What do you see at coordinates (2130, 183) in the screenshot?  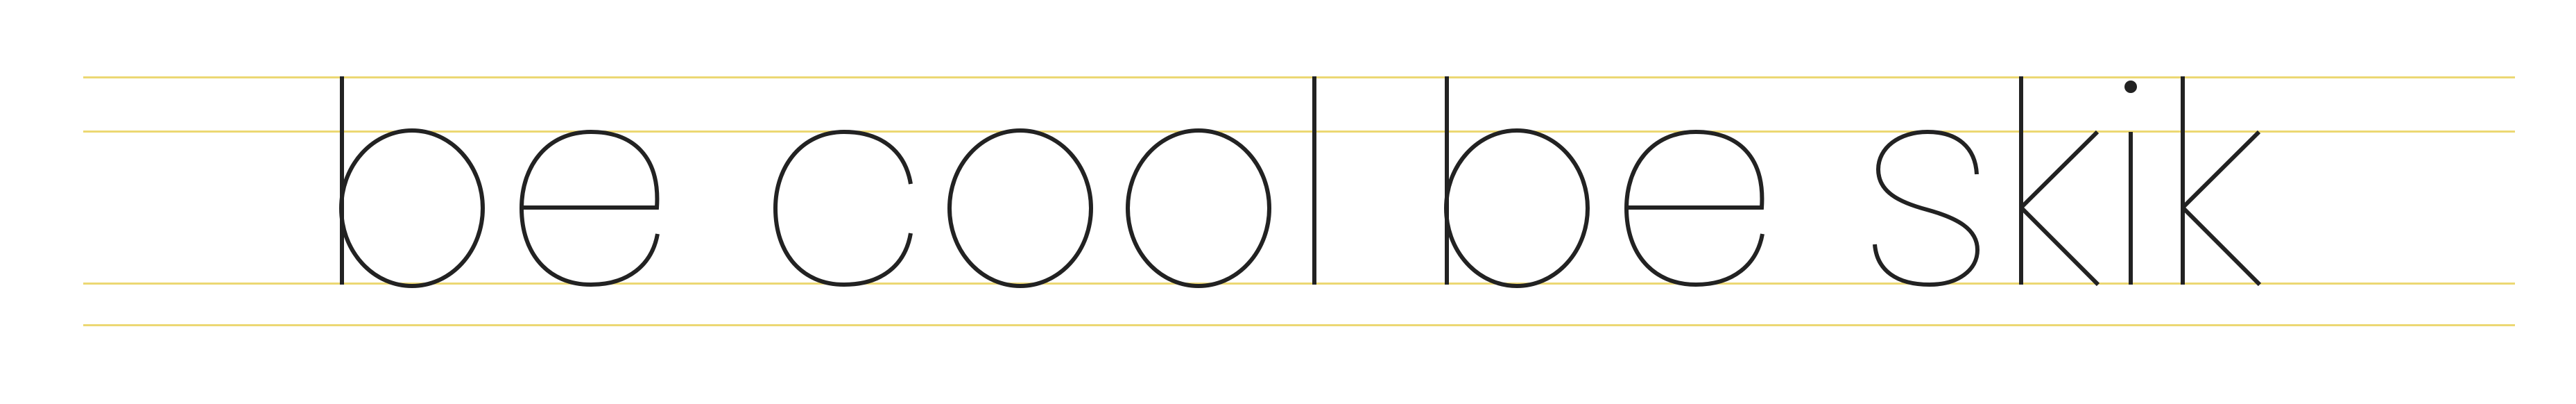 I see `glyph-i` at bounding box center [2130, 183].